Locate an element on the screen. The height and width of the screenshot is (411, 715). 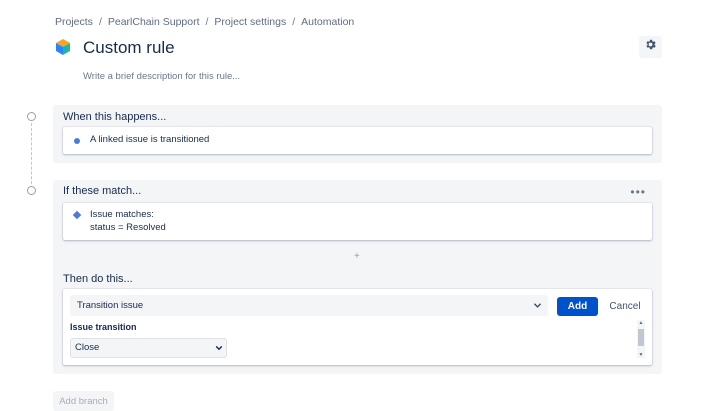
settings-button is located at coordinates (650, 47).